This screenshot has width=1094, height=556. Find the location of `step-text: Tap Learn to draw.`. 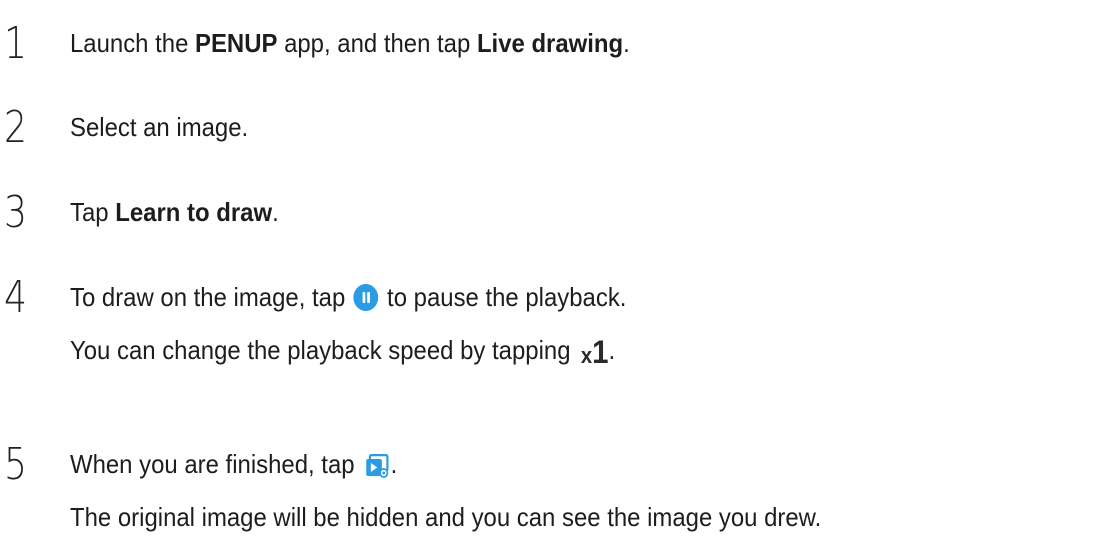

step-text: Tap Learn to draw. is located at coordinates (174, 212).